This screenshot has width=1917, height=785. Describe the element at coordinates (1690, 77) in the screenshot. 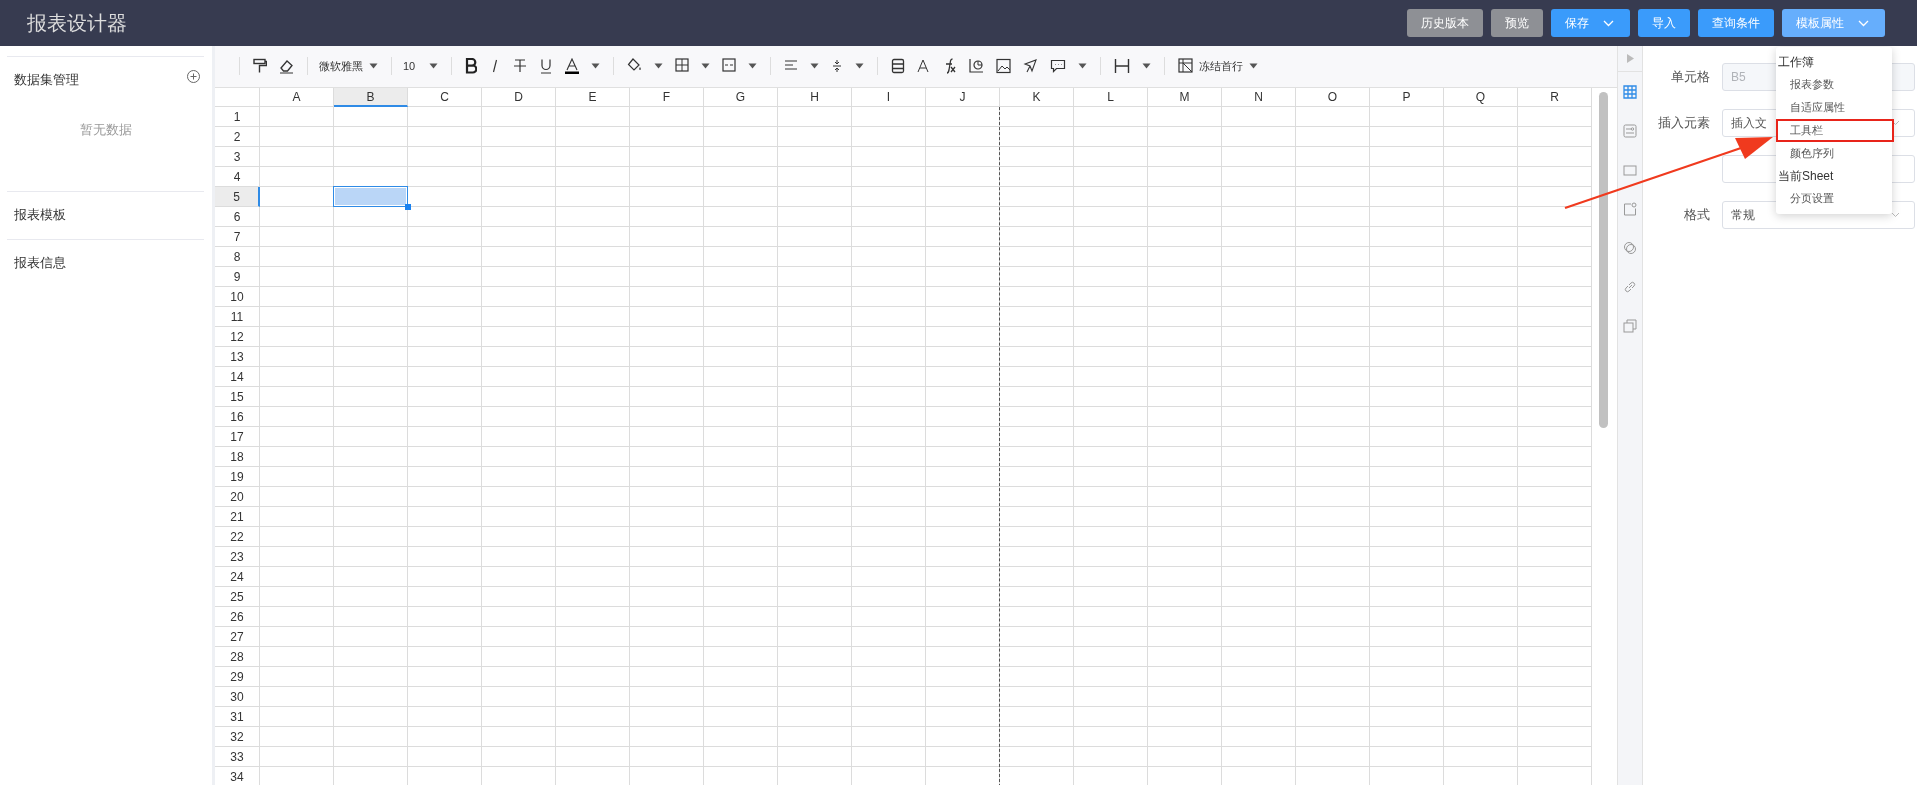

I see `field-label: 单元格` at that location.